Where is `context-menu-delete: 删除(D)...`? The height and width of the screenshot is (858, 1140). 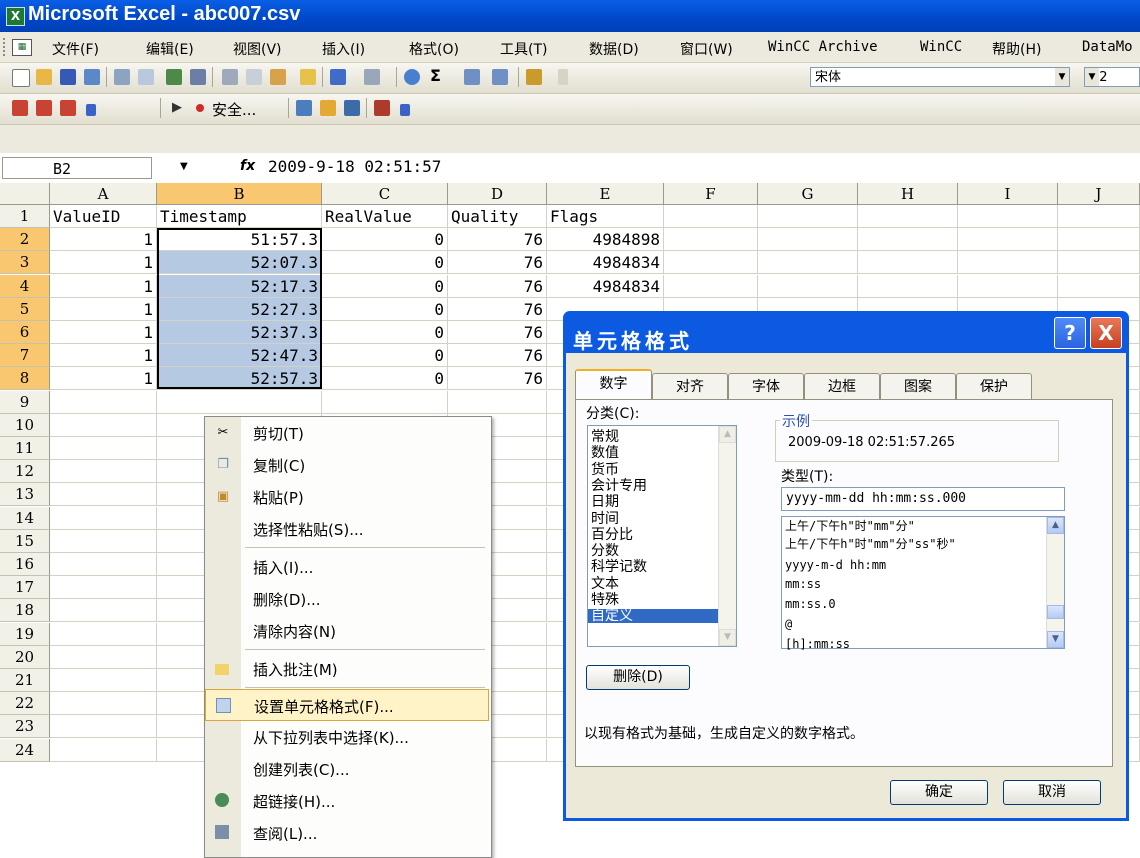 context-menu-delete: 删除(D)... is located at coordinates (347, 599).